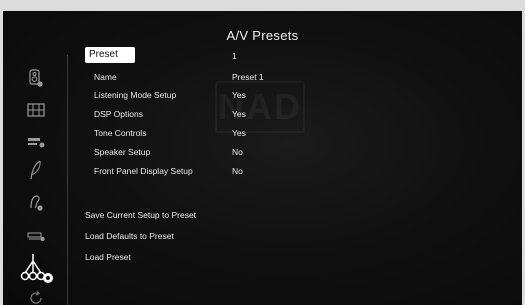 The width and height of the screenshot is (525, 305). I want to click on preset-selector: Preset, so click(110, 55).